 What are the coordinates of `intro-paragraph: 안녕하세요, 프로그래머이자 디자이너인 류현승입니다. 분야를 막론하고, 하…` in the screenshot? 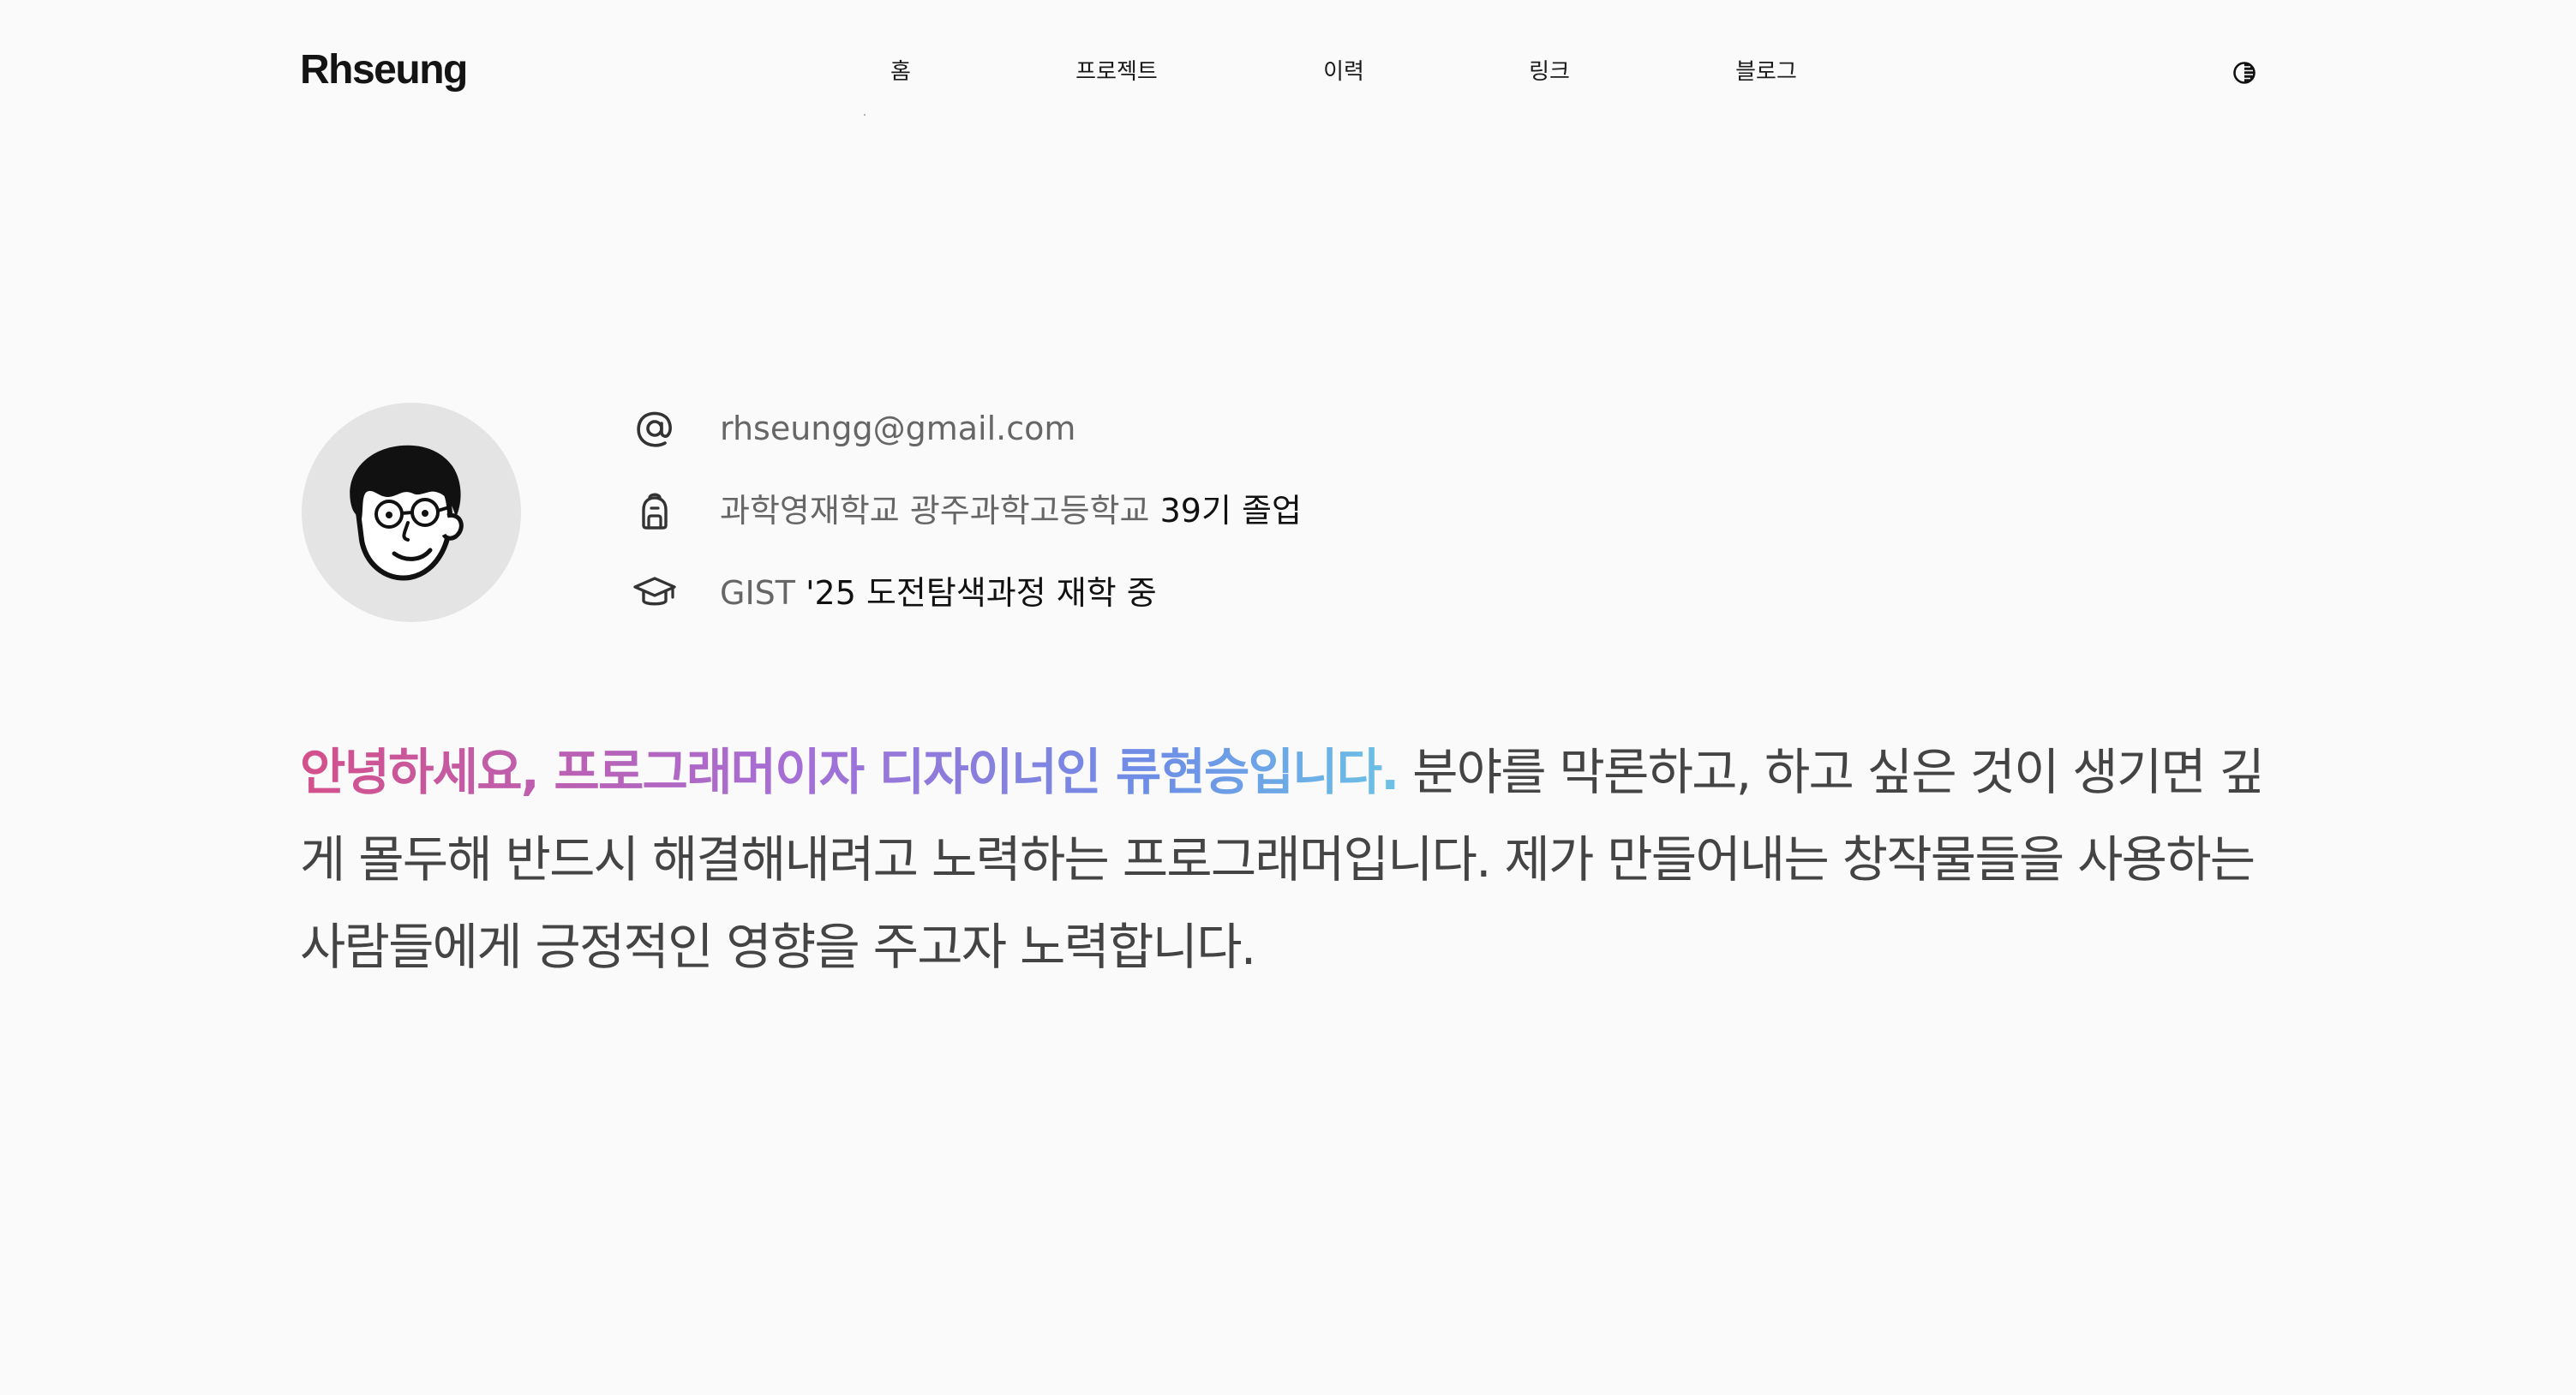 It's located at (1288, 859).